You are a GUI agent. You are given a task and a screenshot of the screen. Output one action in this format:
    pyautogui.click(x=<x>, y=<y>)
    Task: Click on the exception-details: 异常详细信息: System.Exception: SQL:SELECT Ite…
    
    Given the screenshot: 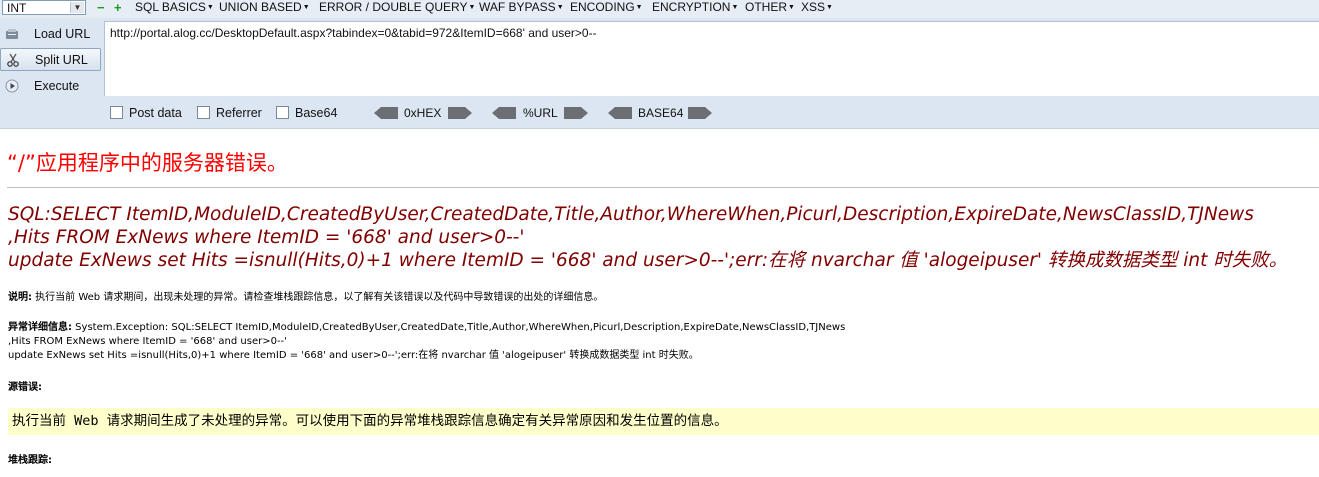 What is the action you would take?
    pyautogui.click(x=426, y=342)
    